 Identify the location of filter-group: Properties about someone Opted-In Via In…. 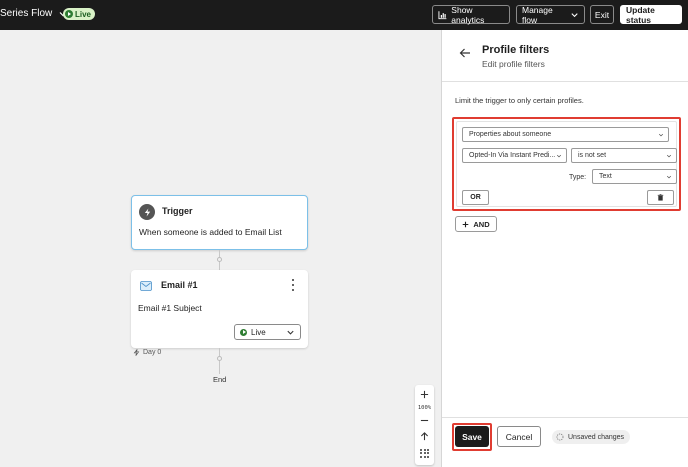
(566, 164).